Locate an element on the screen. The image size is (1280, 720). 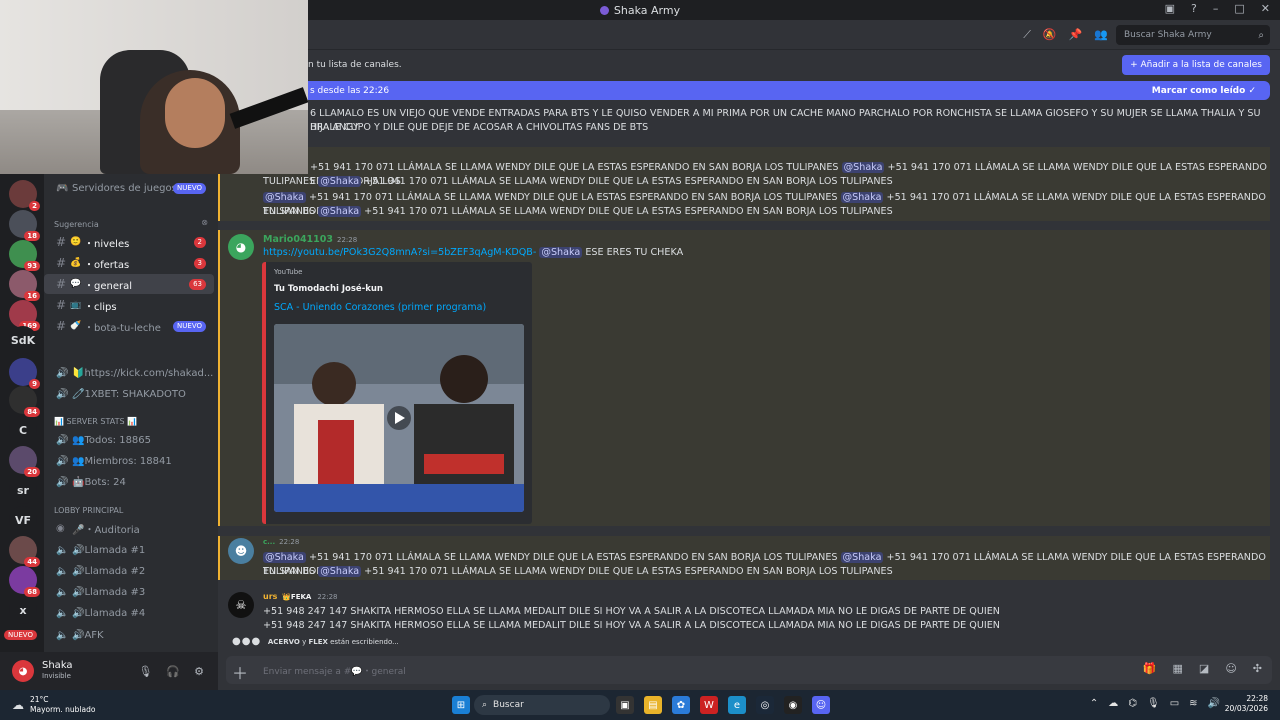
new-messages-bar: s desde las 22:26 Marcar como leído ✓ is located at coordinates (789, 90).